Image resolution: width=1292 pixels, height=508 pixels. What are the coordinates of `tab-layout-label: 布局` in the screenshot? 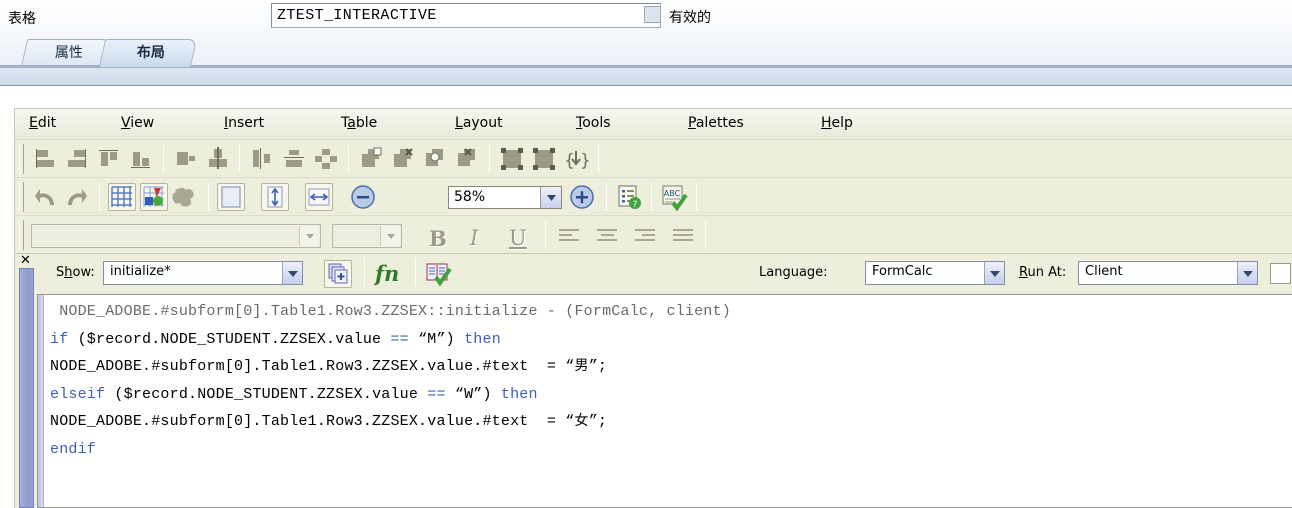 It's located at (150, 53).